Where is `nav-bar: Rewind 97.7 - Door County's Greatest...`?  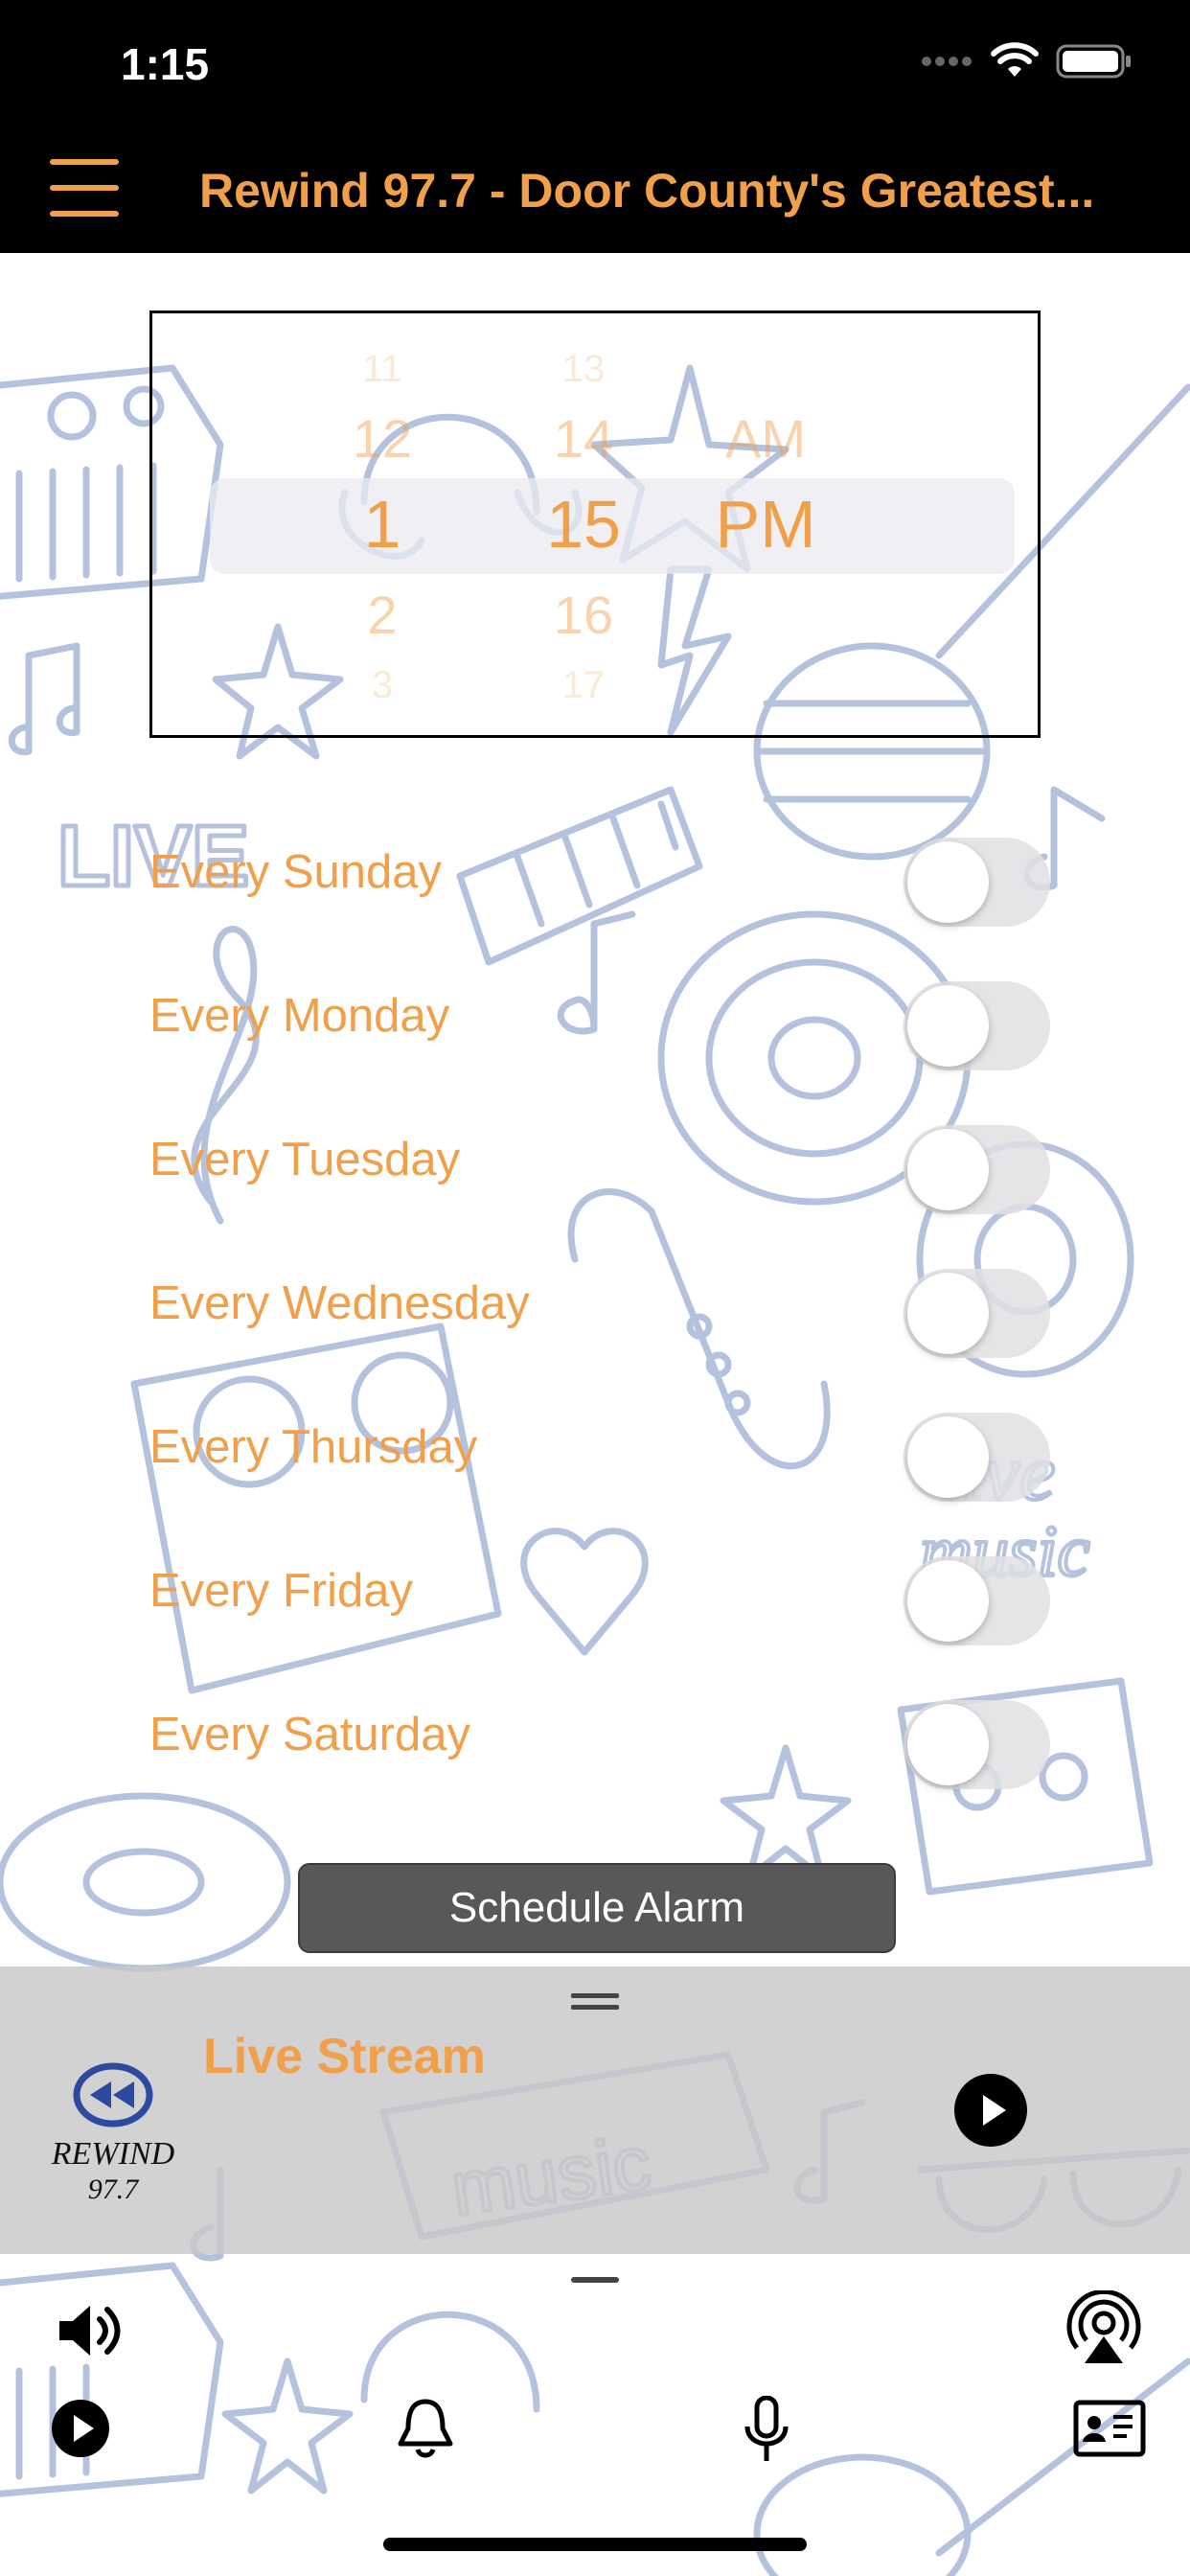
nav-bar: Rewind 97.7 - Door County's Greatest... is located at coordinates (595, 189).